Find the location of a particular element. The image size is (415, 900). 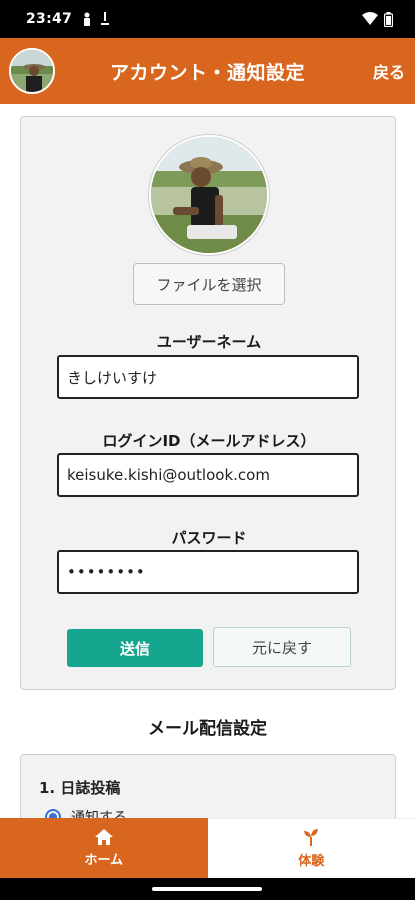

page-title: アカウント・通知設定 is located at coordinates (207, 72).